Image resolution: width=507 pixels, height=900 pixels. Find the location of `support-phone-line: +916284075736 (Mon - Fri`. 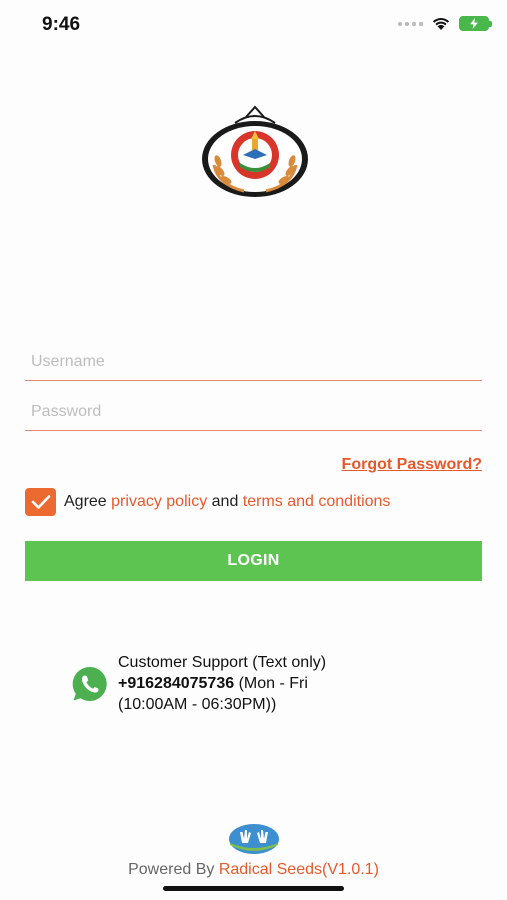

support-phone-line: +916284075736 (Mon - Fri is located at coordinates (222, 683).